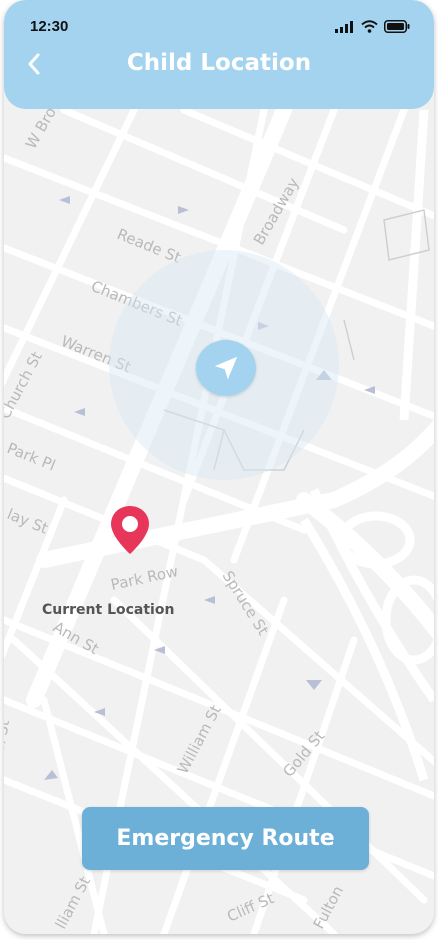 Image resolution: width=438 pixels, height=940 pixels. Describe the element at coordinates (130, 531) in the screenshot. I see `location-pin-icon` at that location.